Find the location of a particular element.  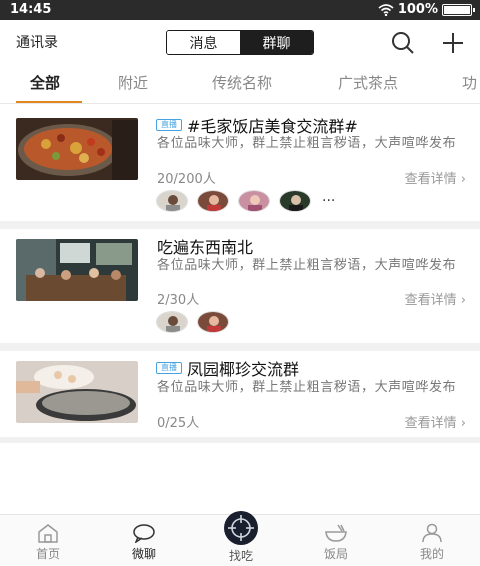

message-group-toggle: 消息 群聊 is located at coordinates (240, 42).